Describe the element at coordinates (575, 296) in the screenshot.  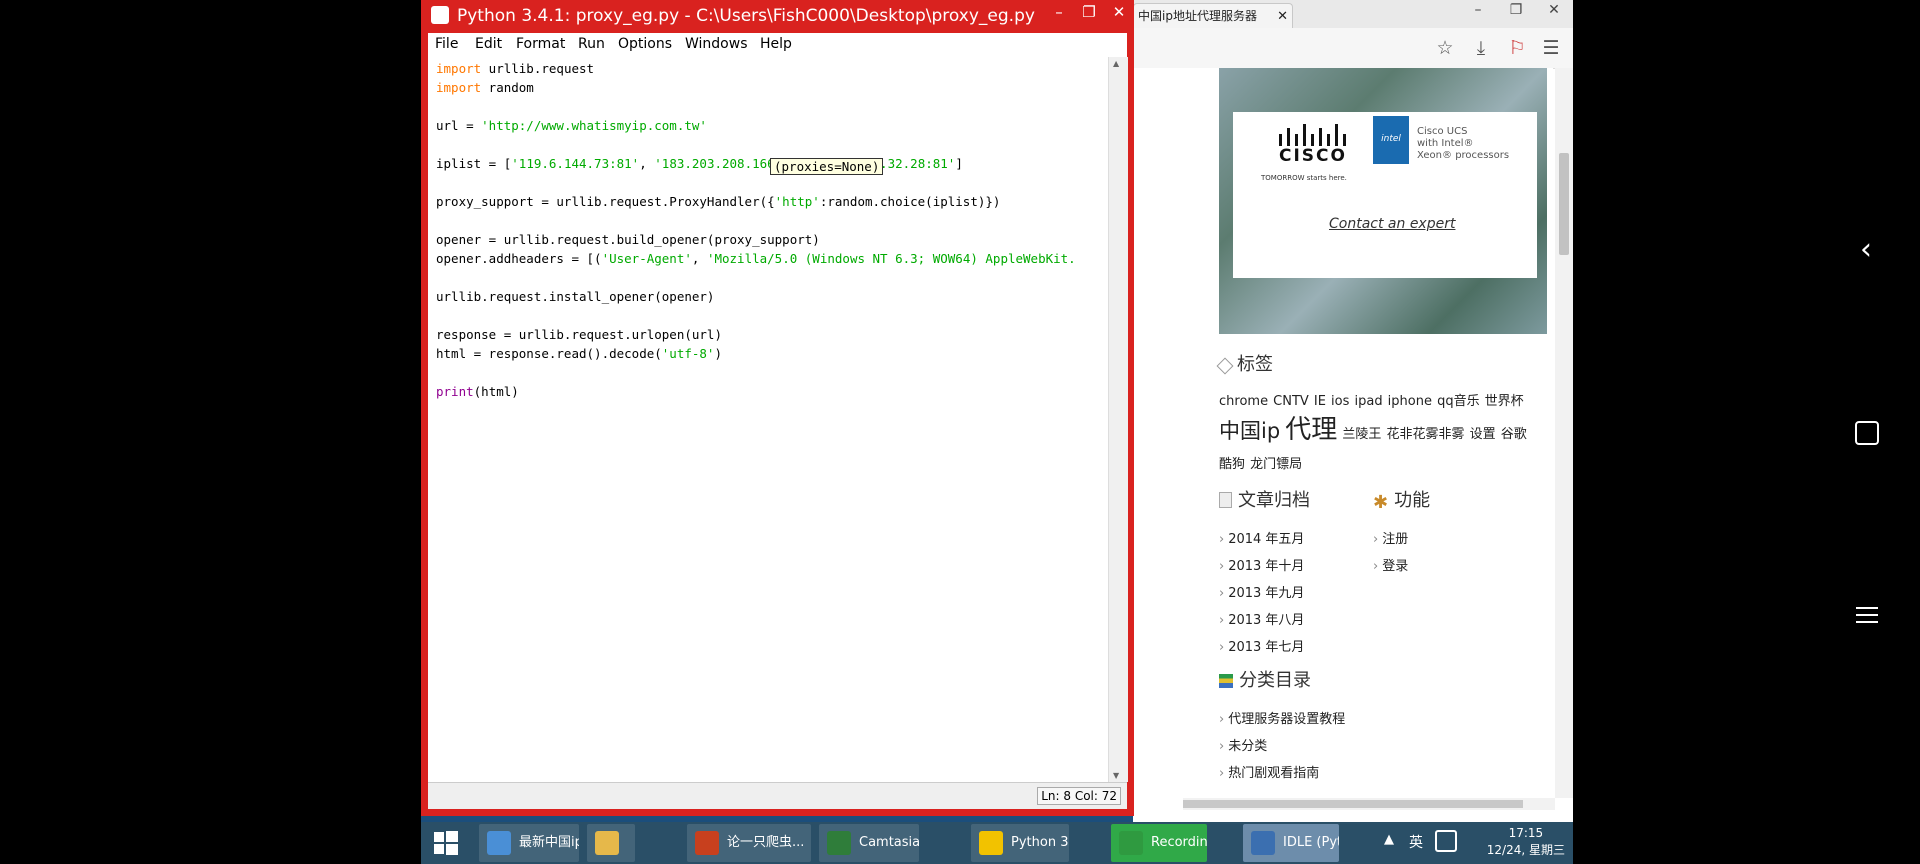
I see `code-line: urllib.request.install_opener(opener)` at that location.